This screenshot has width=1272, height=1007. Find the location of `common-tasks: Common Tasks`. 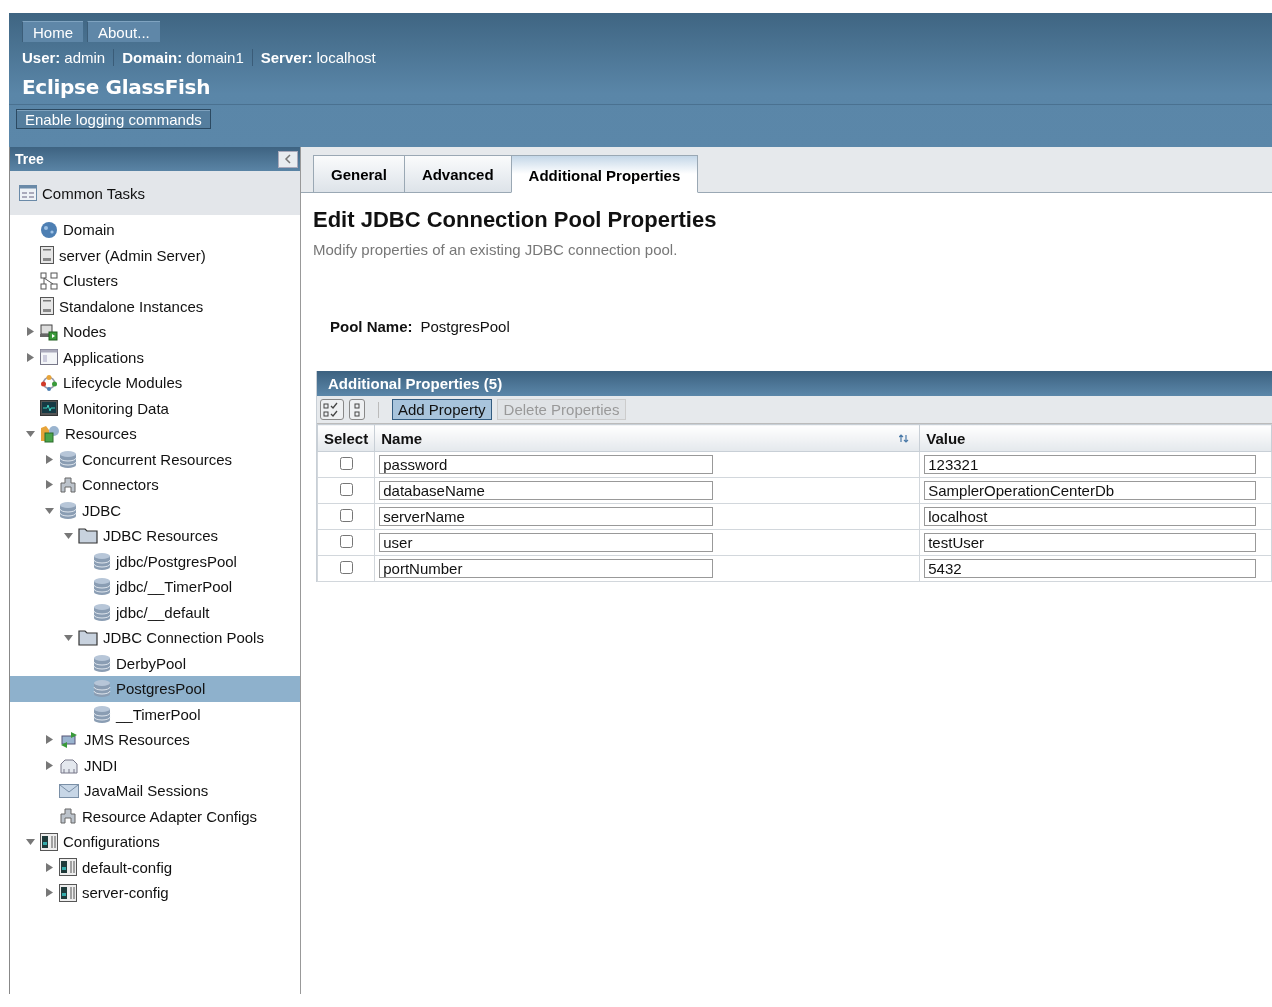

common-tasks: Common Tasks is located at coordinates (155, 193).